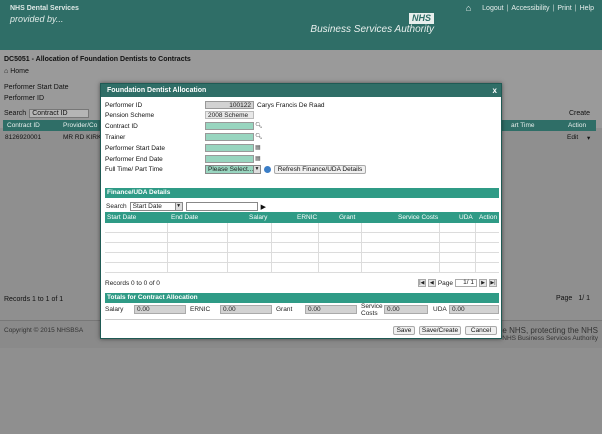 The width and height of the screenshot is (602, 434). What do you see at coordinates (320, 169) in the screenshot?
I see `refresh-button: Refresh Finance/UDA Details` at bounding box center [320, 169].